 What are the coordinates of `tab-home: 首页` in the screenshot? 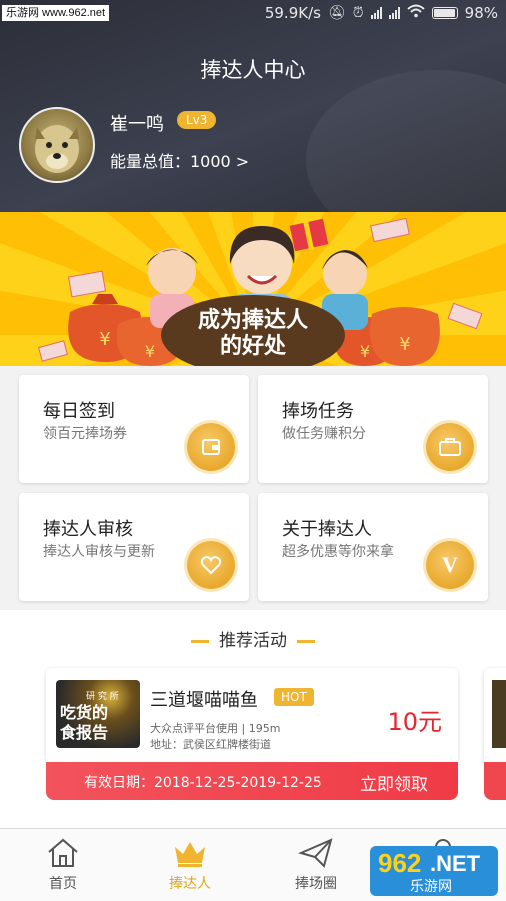 It's located at (63, 865).